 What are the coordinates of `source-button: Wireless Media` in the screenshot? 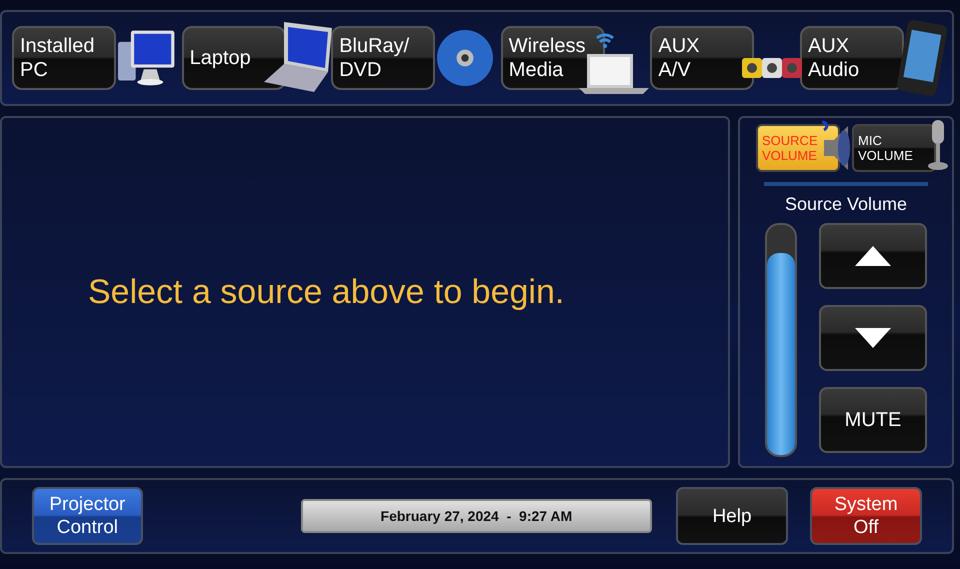 It's located at (552, 58).